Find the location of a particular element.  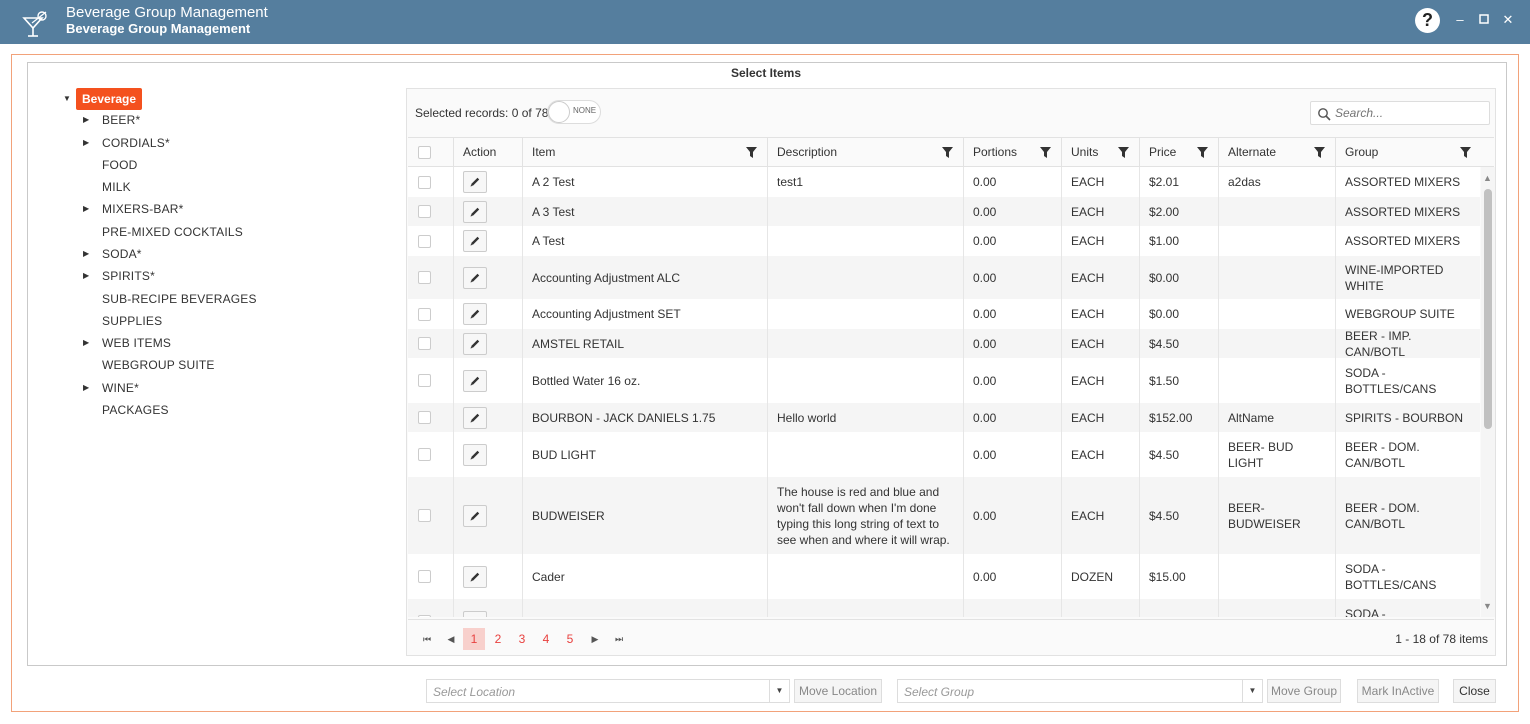

page-button: 5 is located at coordinates (570, 639).